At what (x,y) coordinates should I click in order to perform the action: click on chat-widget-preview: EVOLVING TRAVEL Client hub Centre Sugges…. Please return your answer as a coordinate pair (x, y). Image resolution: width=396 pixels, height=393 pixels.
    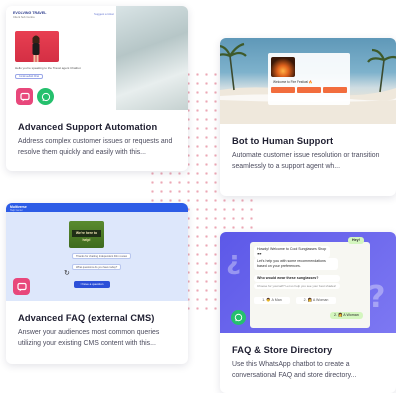
    Looking at the image, I should click on (61, 58).